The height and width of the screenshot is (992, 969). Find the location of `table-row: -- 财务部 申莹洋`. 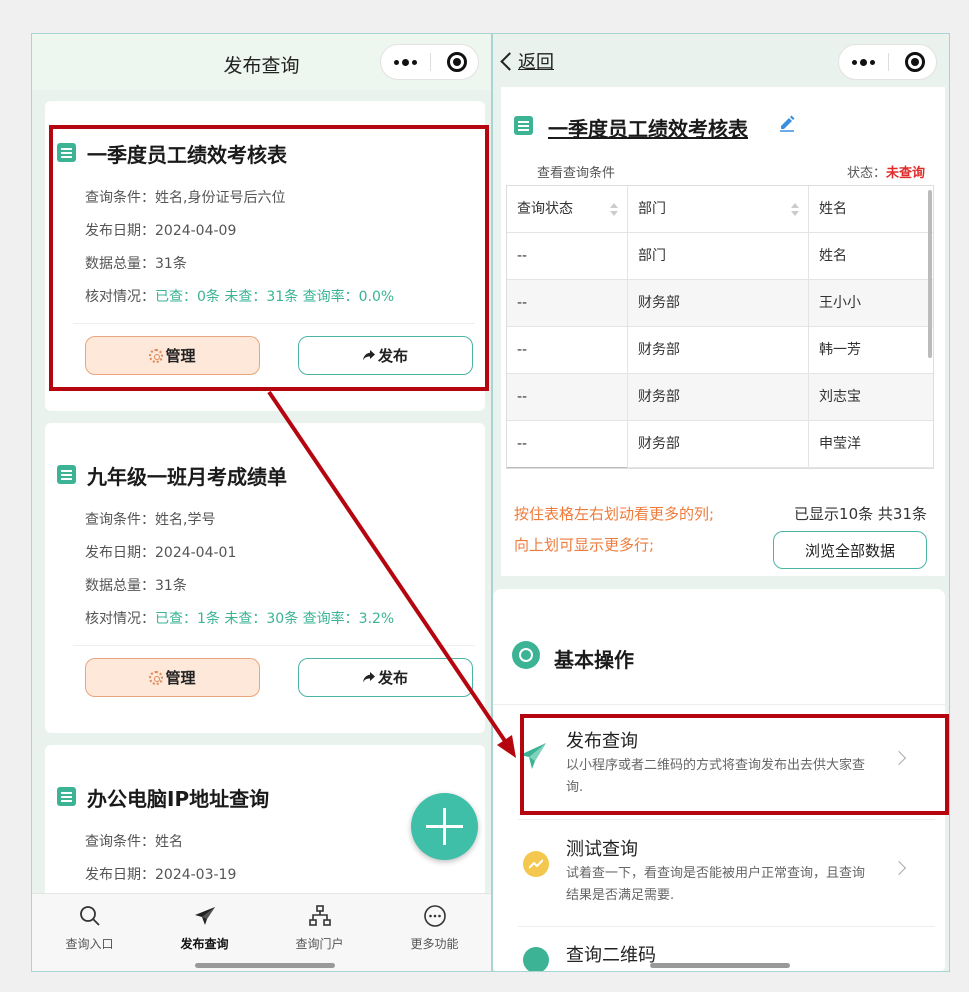

table-row: -- 财务部 申莹洋 is located at coordinates (720, 444).